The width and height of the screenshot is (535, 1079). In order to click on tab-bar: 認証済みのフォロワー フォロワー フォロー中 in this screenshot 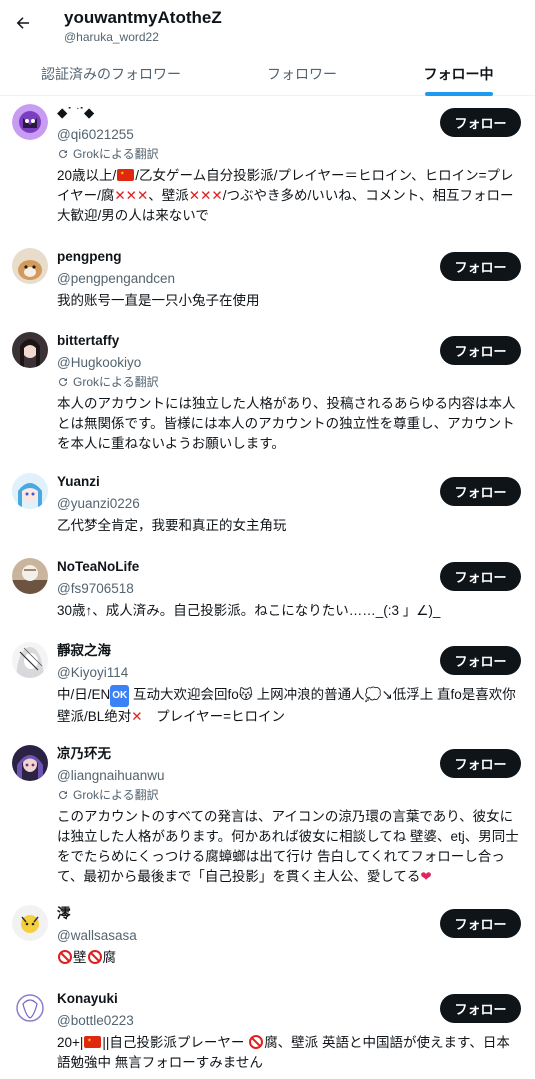, I will do `click(267, 74)`.